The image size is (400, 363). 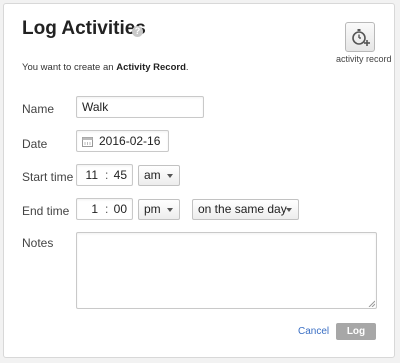 I want to click on date-value: 2016-02-16, so click(x=130, y=141).